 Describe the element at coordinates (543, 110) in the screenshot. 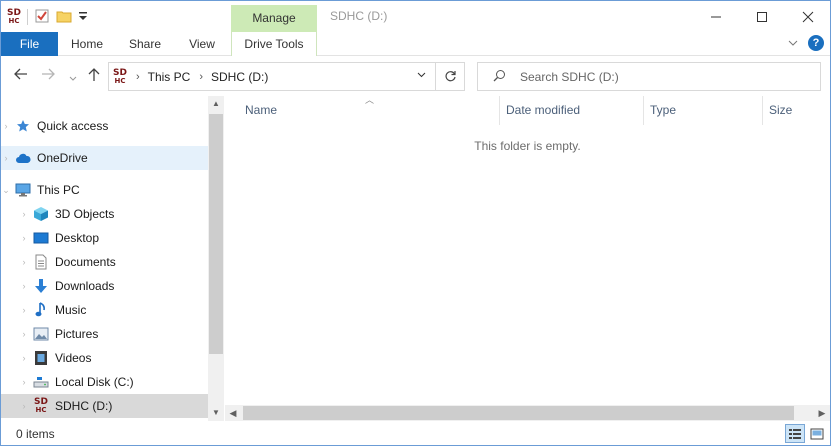

I see `column-header-date-modified: Date modified` at that location.